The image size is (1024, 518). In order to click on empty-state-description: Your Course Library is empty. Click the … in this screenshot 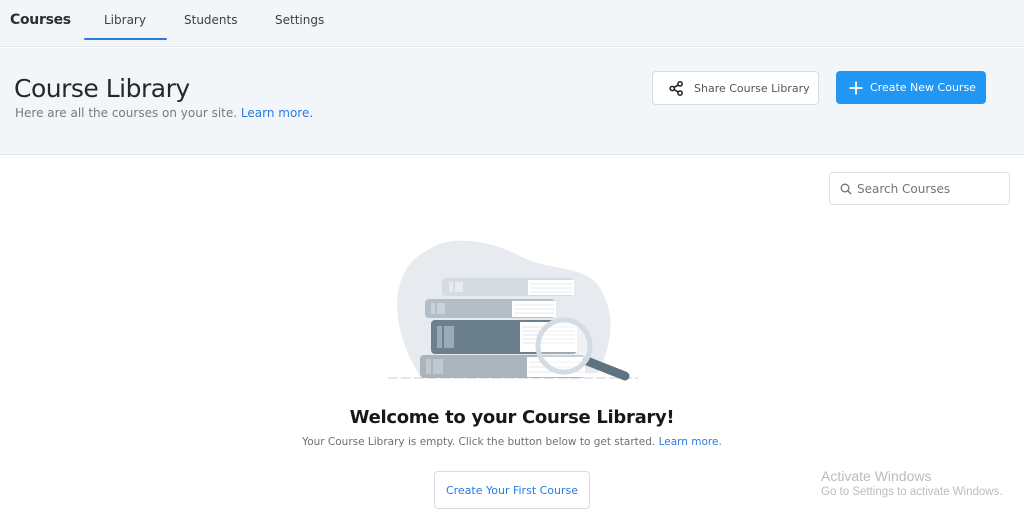, I will do `click(479, 442)`.